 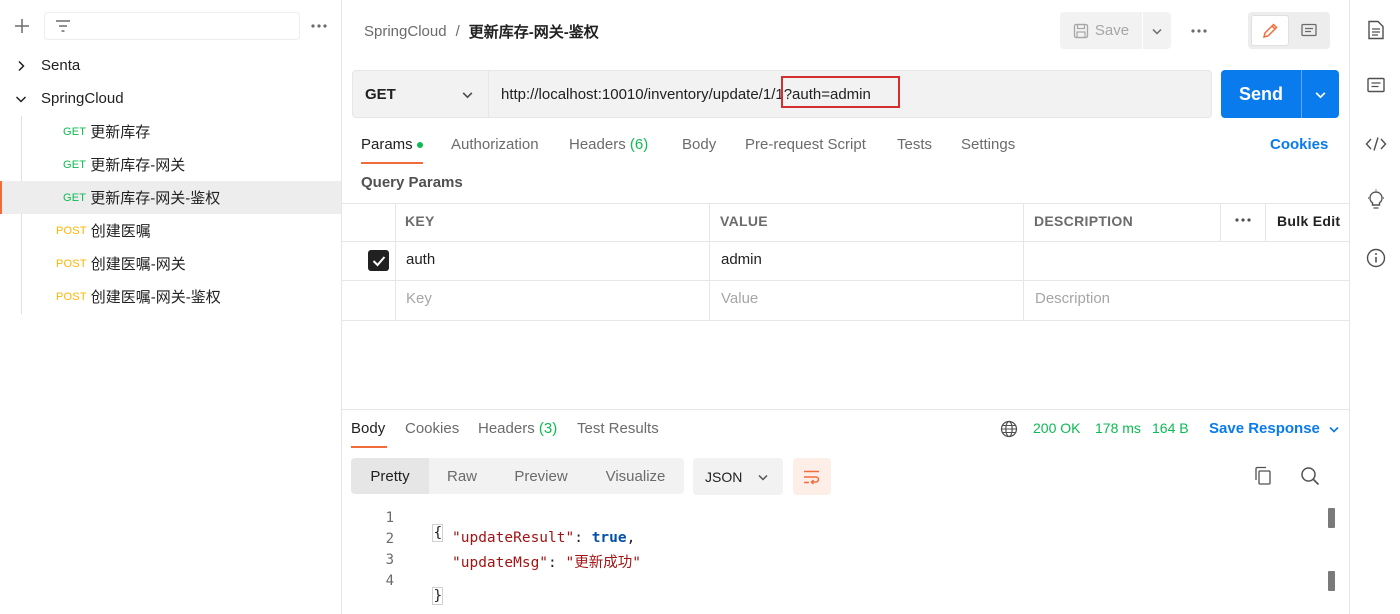 I want to click on tab-authorization: Authorization, so click(x=495, y=147).